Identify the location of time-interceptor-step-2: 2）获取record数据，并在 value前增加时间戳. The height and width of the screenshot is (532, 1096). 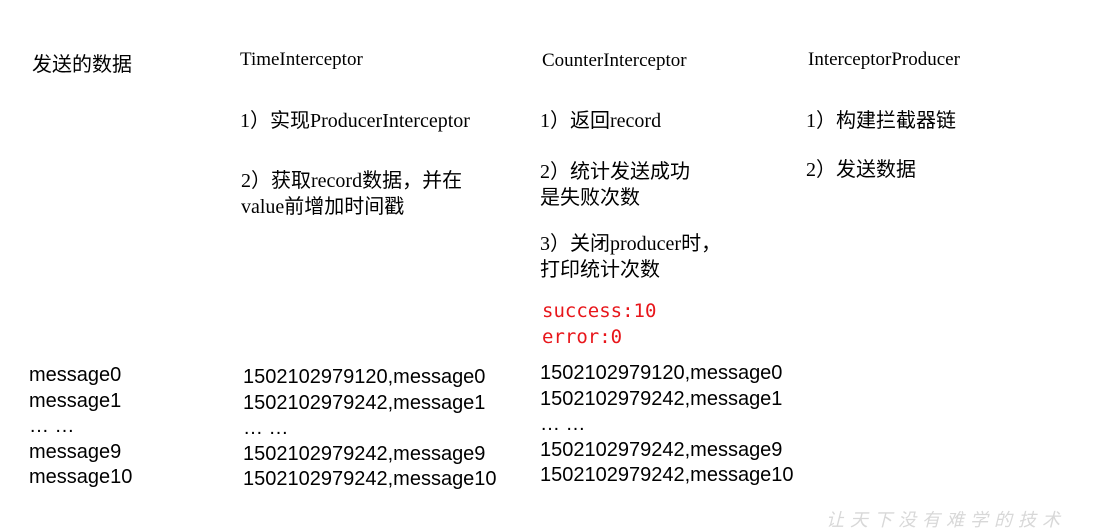
(351, 194).